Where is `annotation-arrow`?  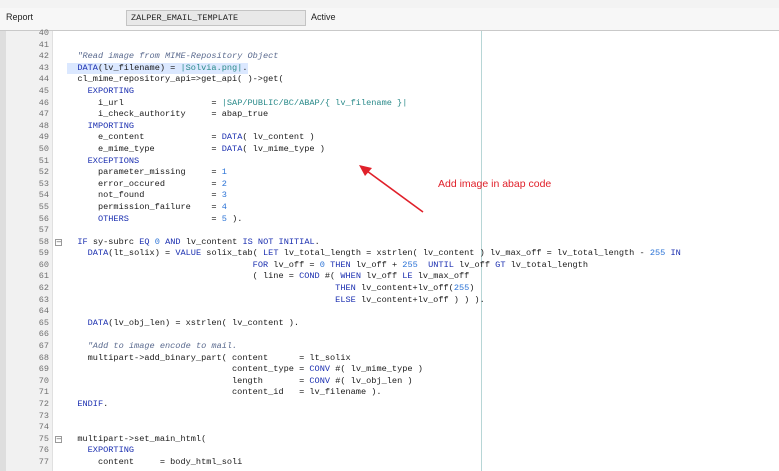
annotation-arrow is located at coordinates (391, 189).